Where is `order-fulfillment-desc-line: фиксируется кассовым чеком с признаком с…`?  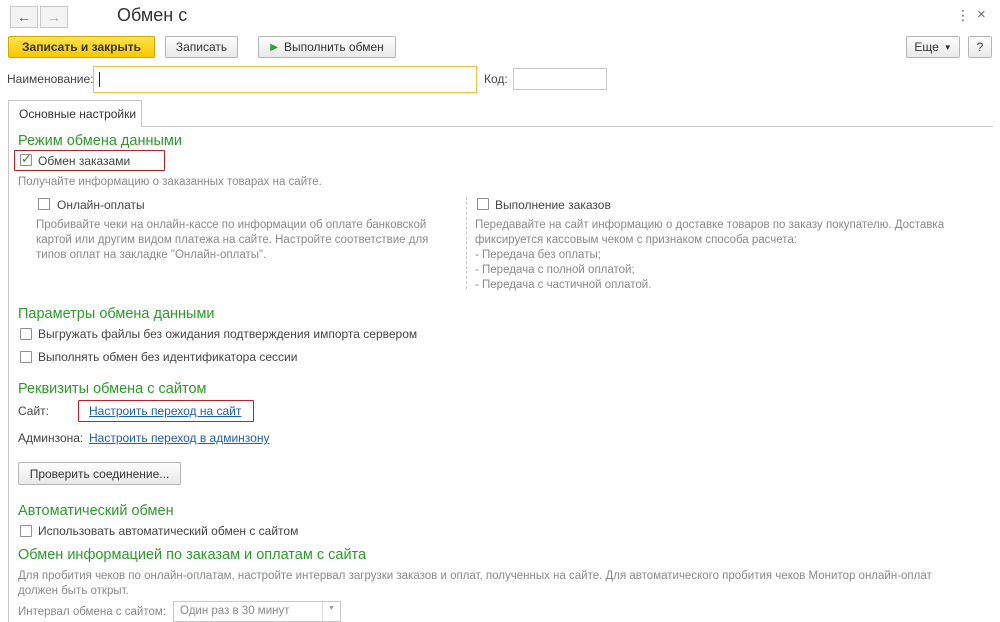 order-fulfillment-desc-line: фиксируется кассовым чеком с признаком с… is located at coordinates (636, 240).